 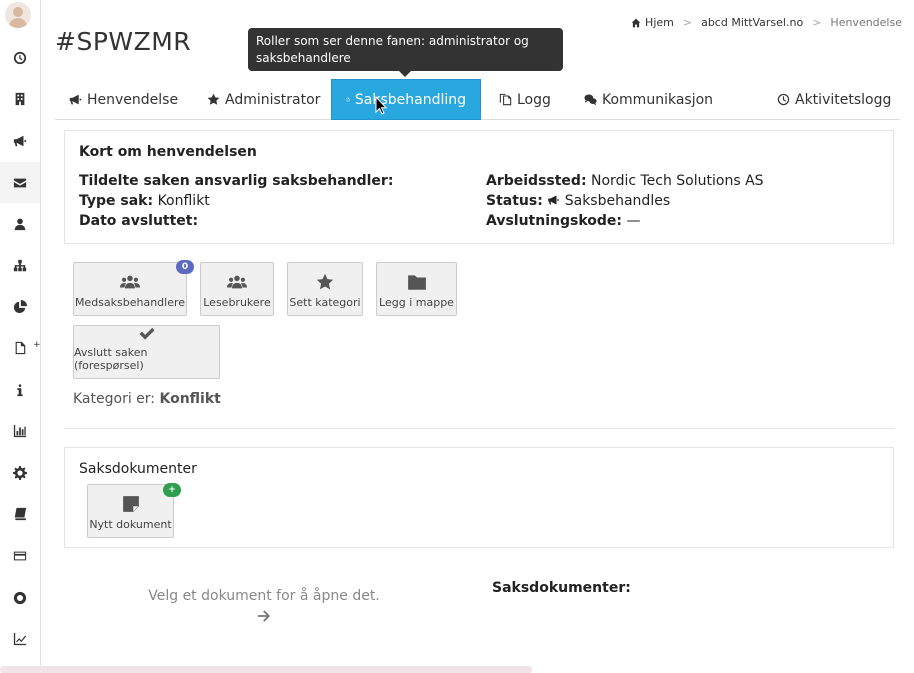 What do you see at coordinates (617, 201) in the screenshot?
I see `status-value: Saksbehandles` at bounding box center [617, 201].